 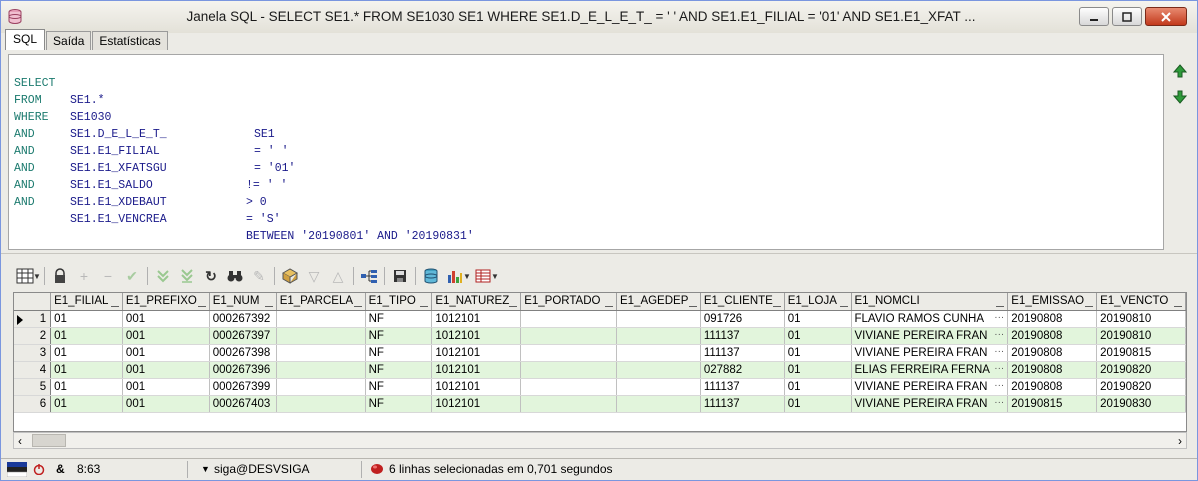 What do you see at coordinates (338, 276) in the screenshot?
I see `sort-up-button: △` at bounding box center [338, 276].